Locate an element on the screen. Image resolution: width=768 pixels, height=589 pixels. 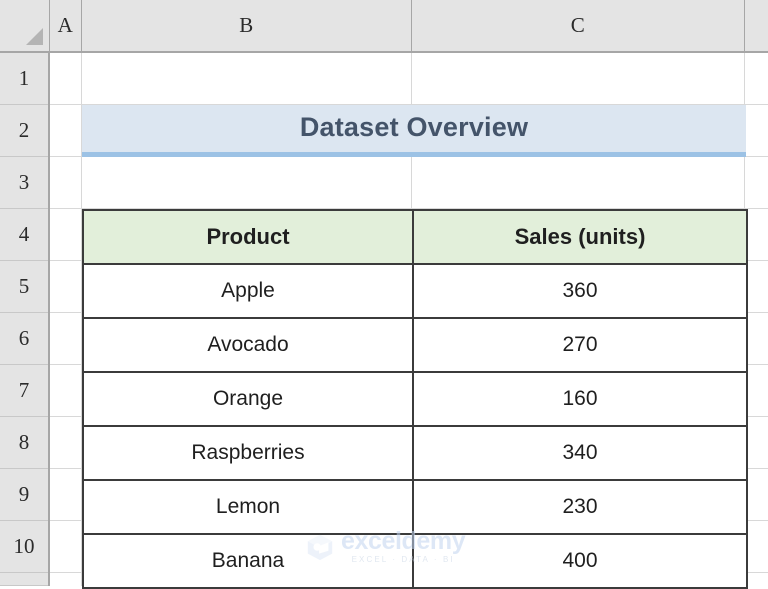
column-header-b: B is located at coordinates (247, 25).